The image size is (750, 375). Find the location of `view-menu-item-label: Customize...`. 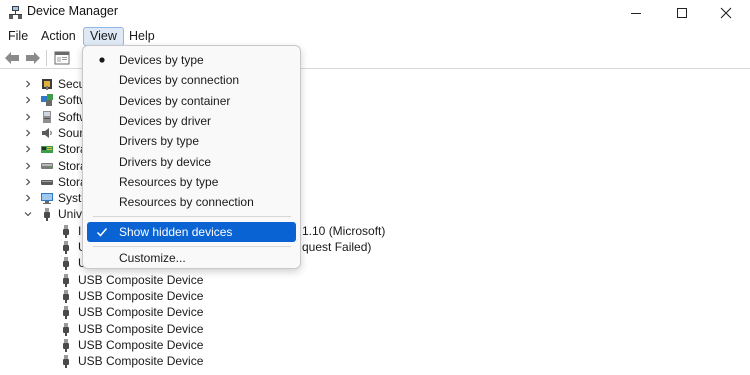

view-menu-item-label: Customize... is located at coordinates (152, 258).